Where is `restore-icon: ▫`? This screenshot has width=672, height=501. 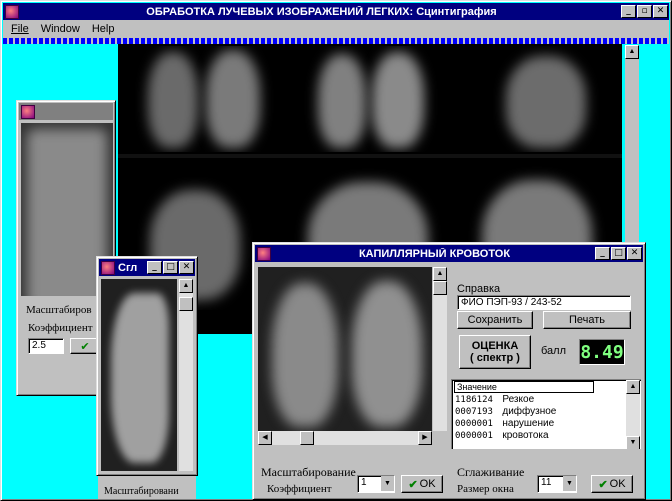
restore-icon: ▫ is located at coordinates (644, 11).